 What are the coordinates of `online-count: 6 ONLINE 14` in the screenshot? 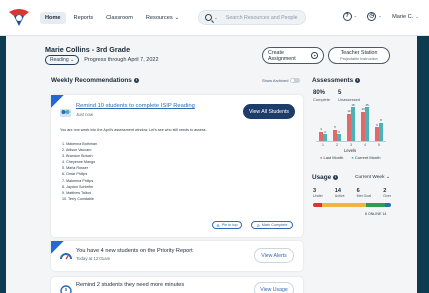 It's located at (376, 214).